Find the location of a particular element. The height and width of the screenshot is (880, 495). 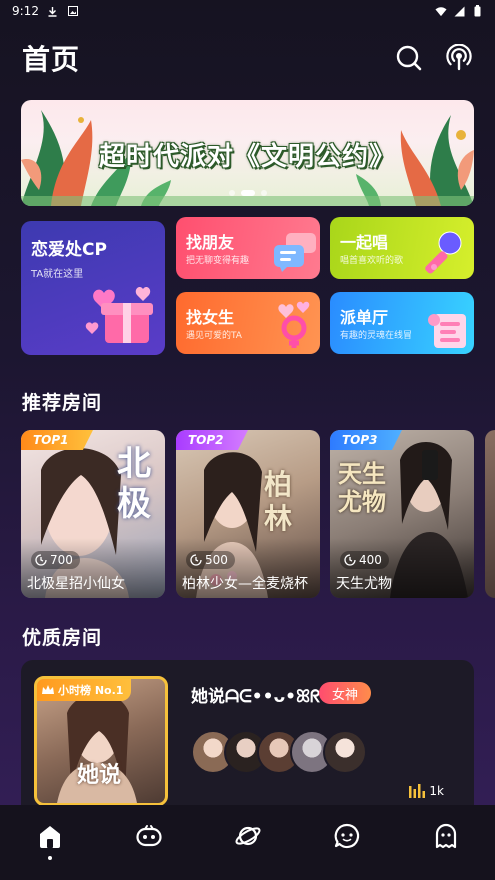

room-count-value: 500 is located at coordinates (216, 560).